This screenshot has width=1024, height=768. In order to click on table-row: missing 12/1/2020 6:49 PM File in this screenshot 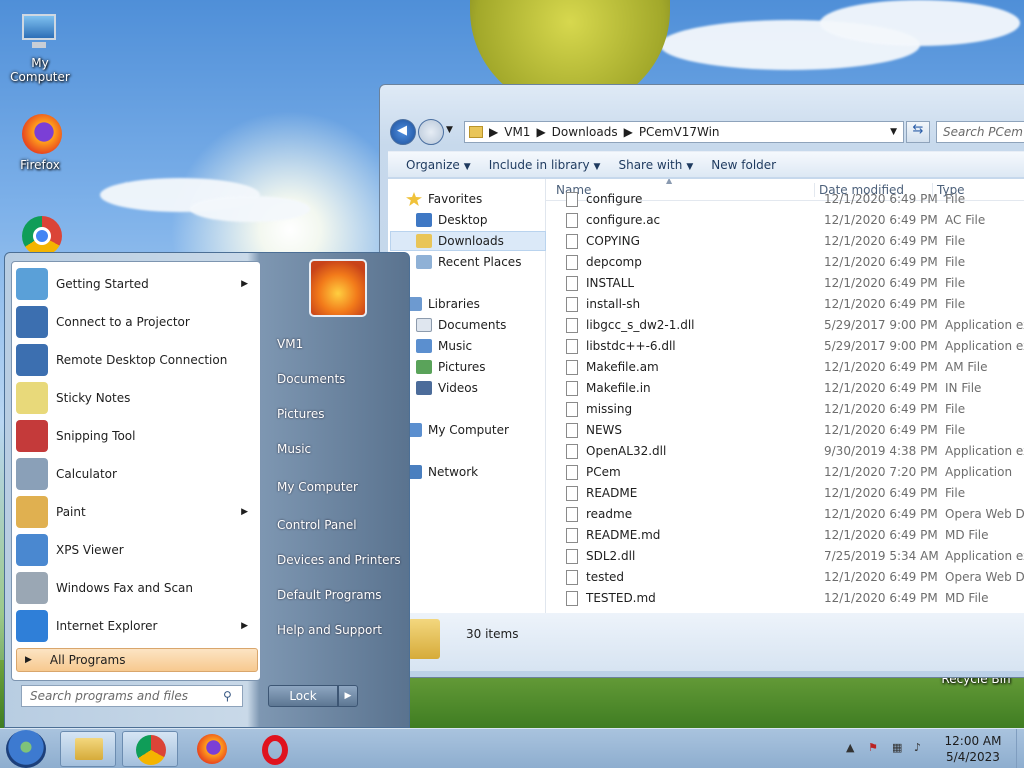, I will do `click(785, 409)`.